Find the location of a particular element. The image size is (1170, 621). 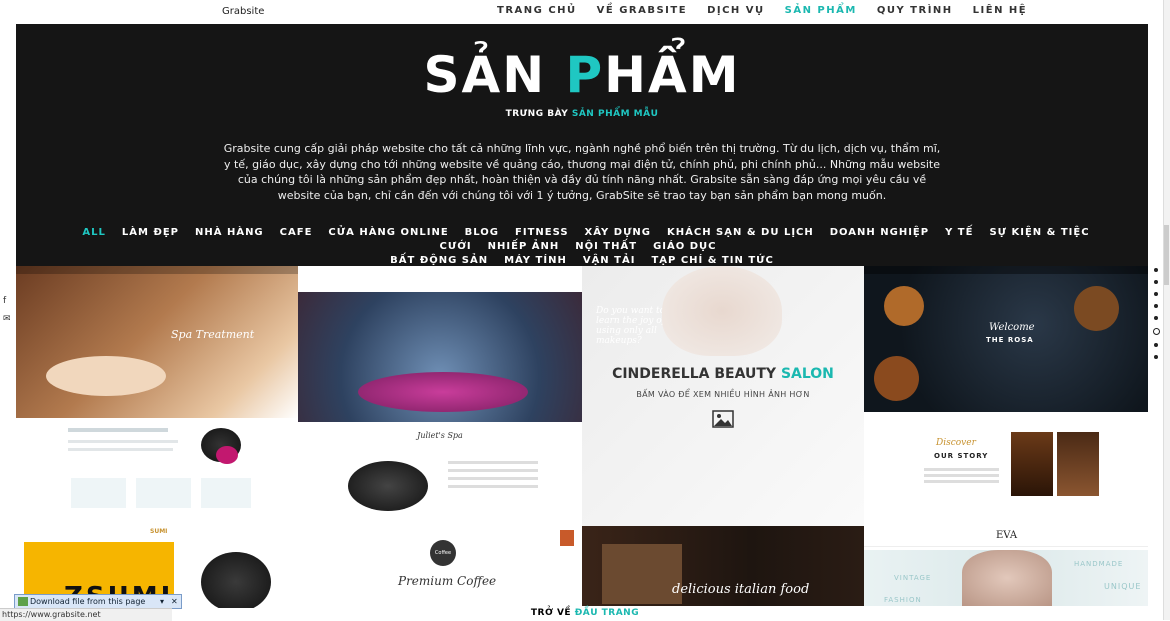

filter-all: ALL is located at coordinates (93, 232).